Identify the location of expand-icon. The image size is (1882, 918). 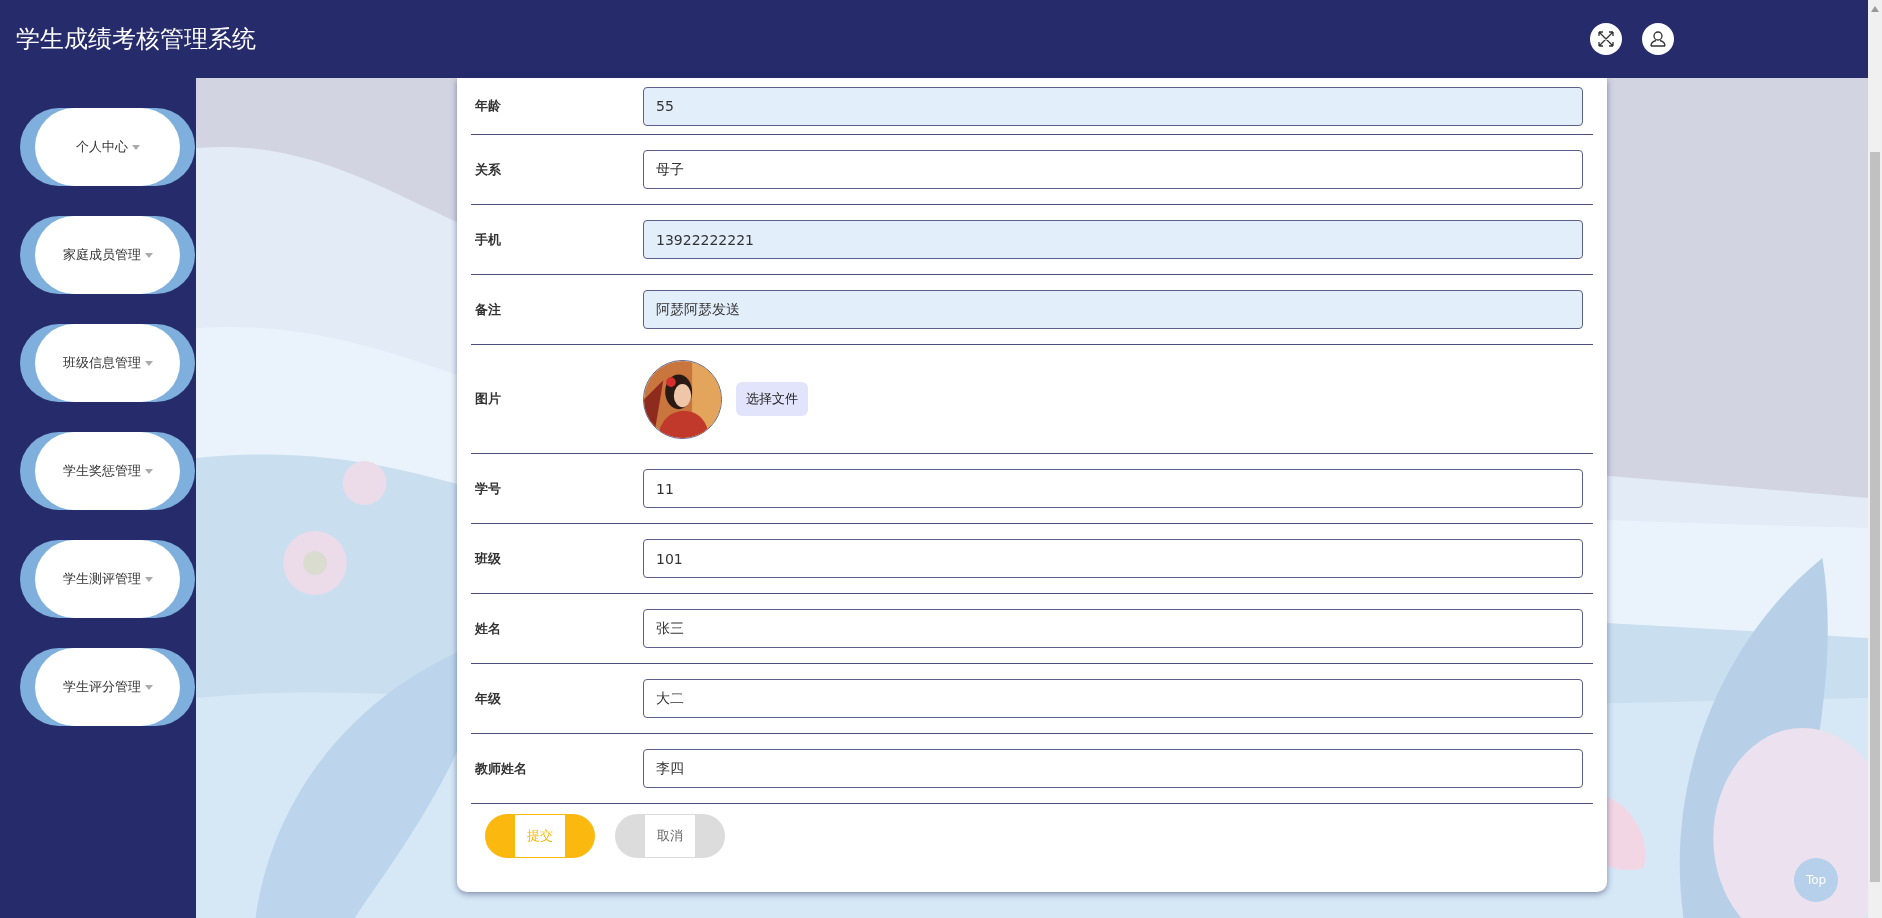
(1606, 39).